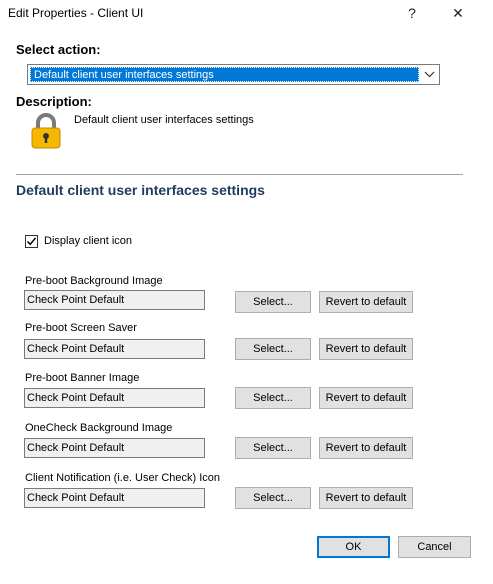  I want to click on close-button: ✕, so click(458, 13).